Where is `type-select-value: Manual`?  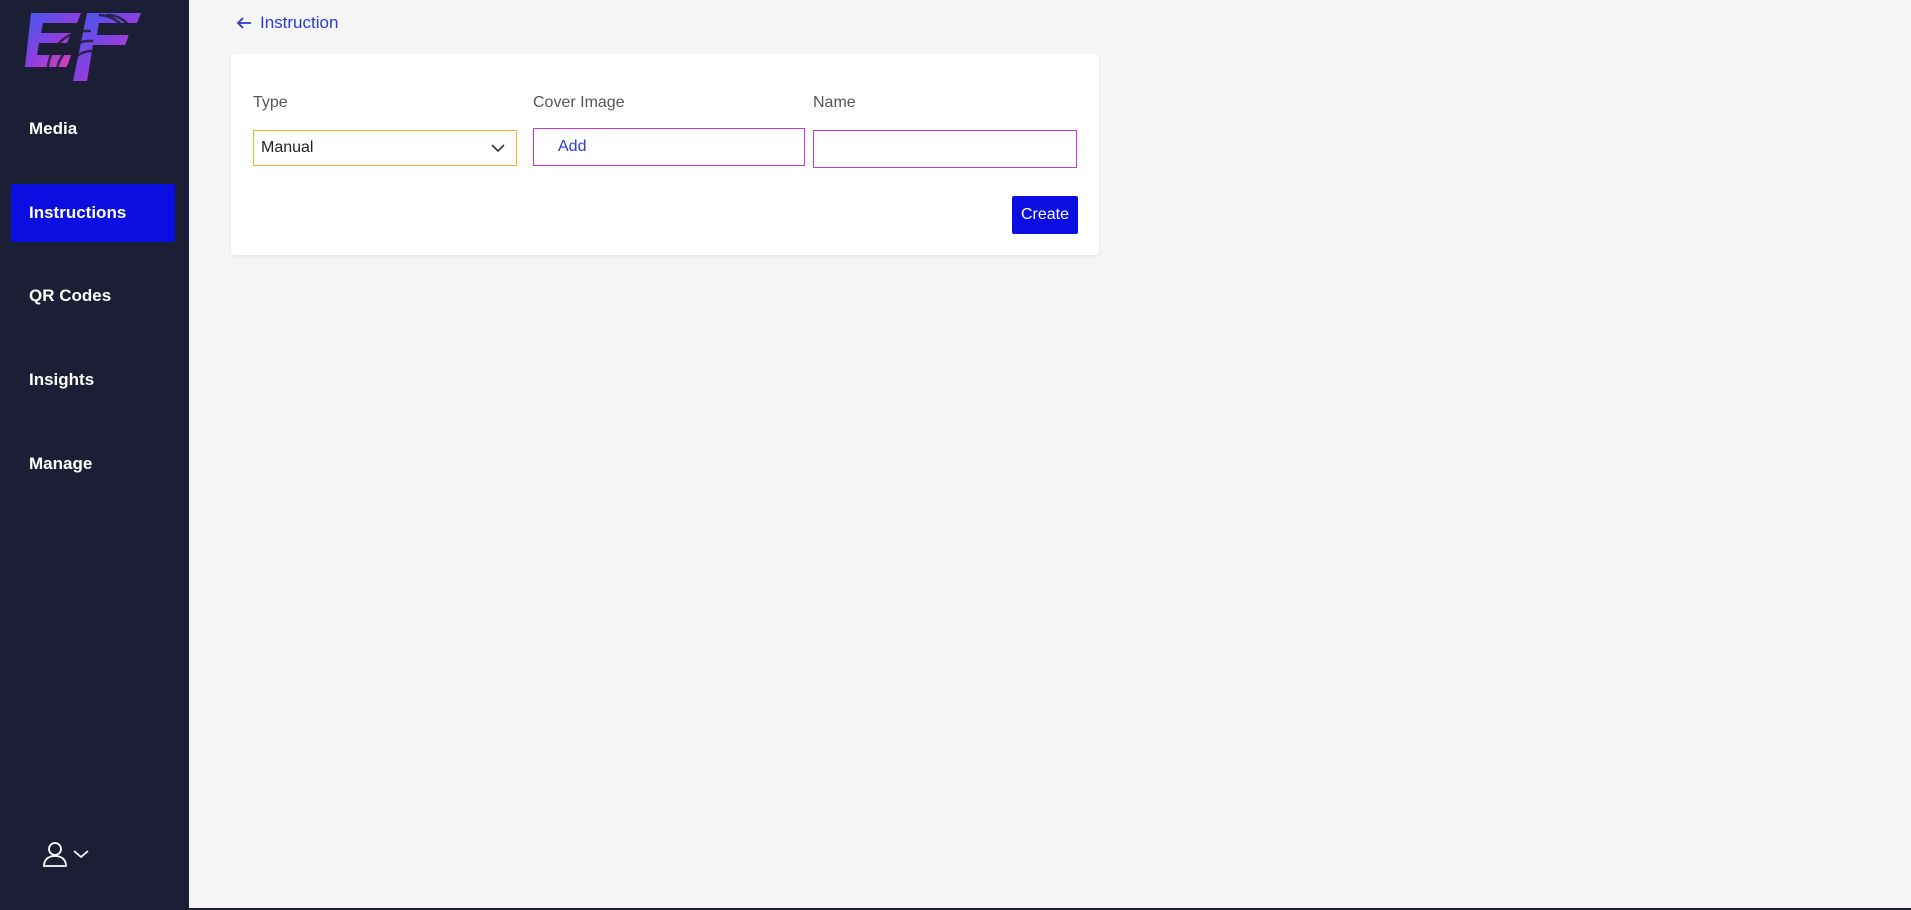 type-select-value: Manual is located at coordinates (287, 147).